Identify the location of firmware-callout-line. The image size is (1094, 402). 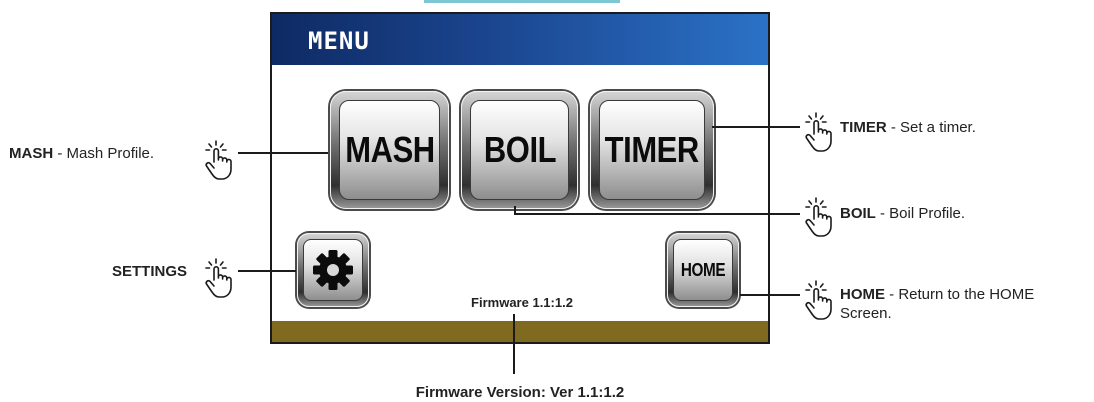
(514, 344).